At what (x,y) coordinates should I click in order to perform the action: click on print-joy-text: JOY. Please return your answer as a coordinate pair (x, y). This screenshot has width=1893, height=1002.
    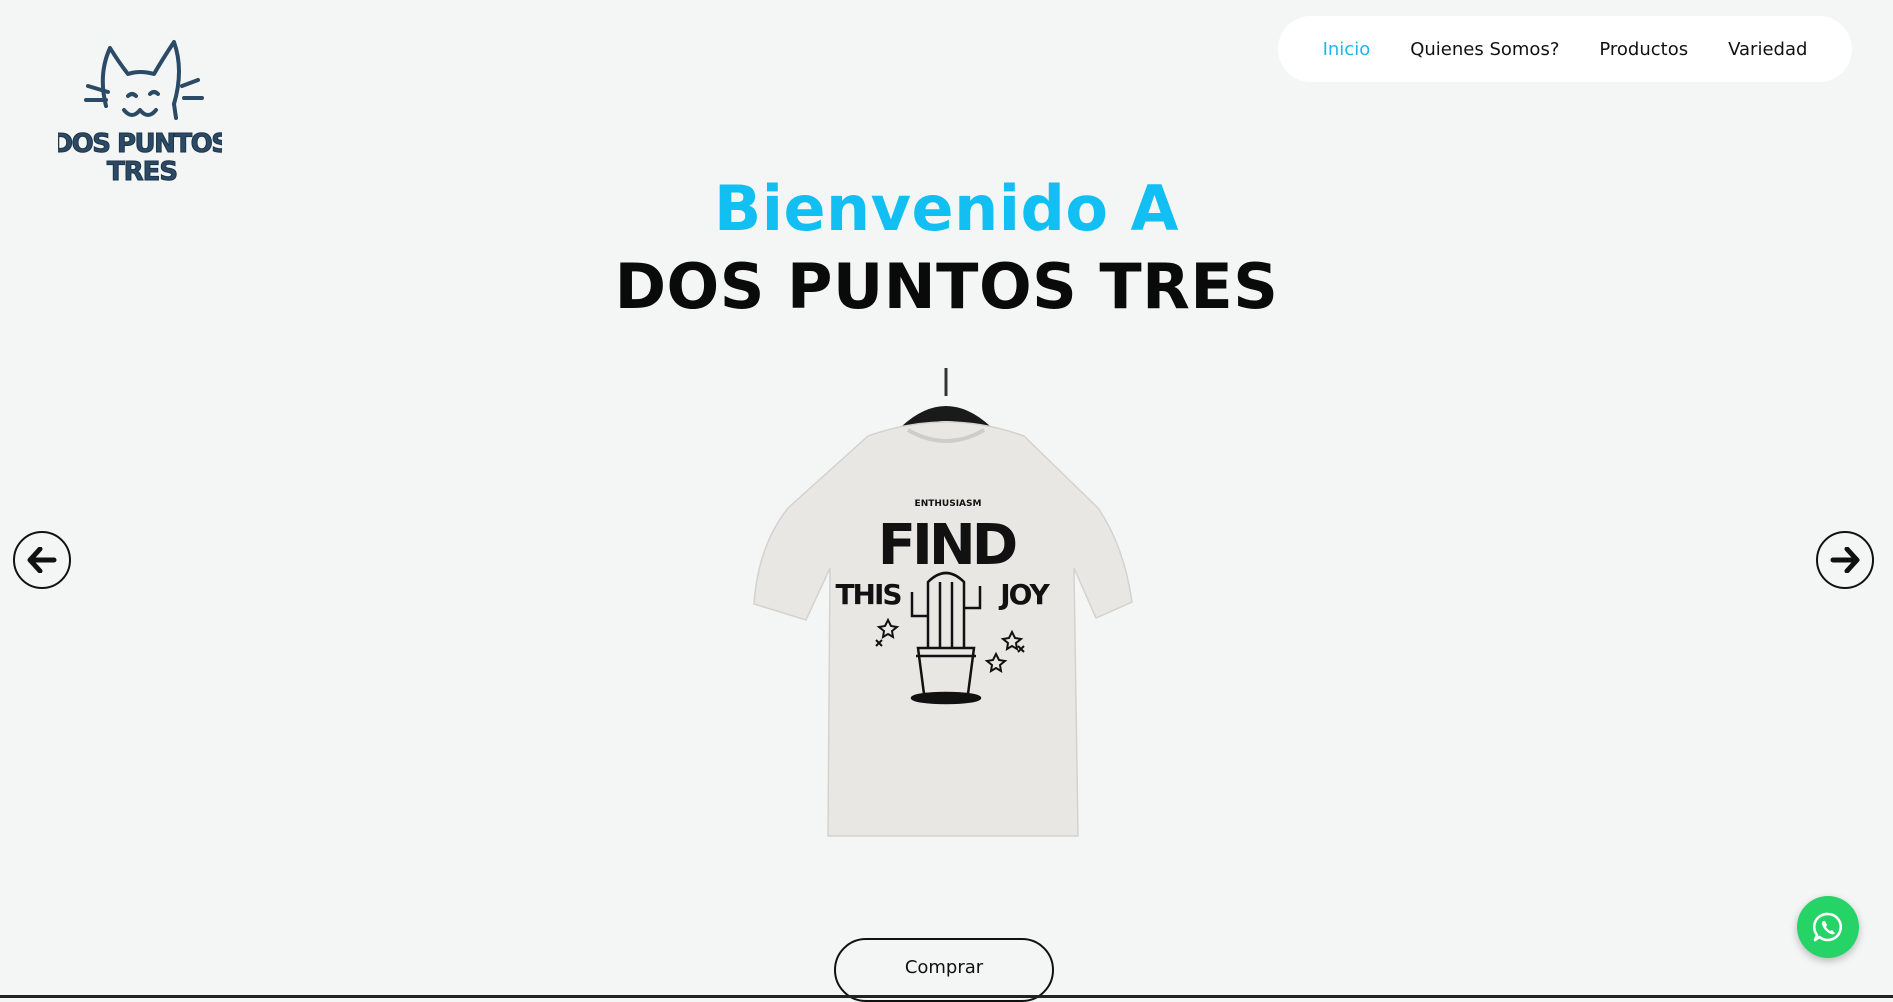
    Looking at the image, I should click on (1024, 594).